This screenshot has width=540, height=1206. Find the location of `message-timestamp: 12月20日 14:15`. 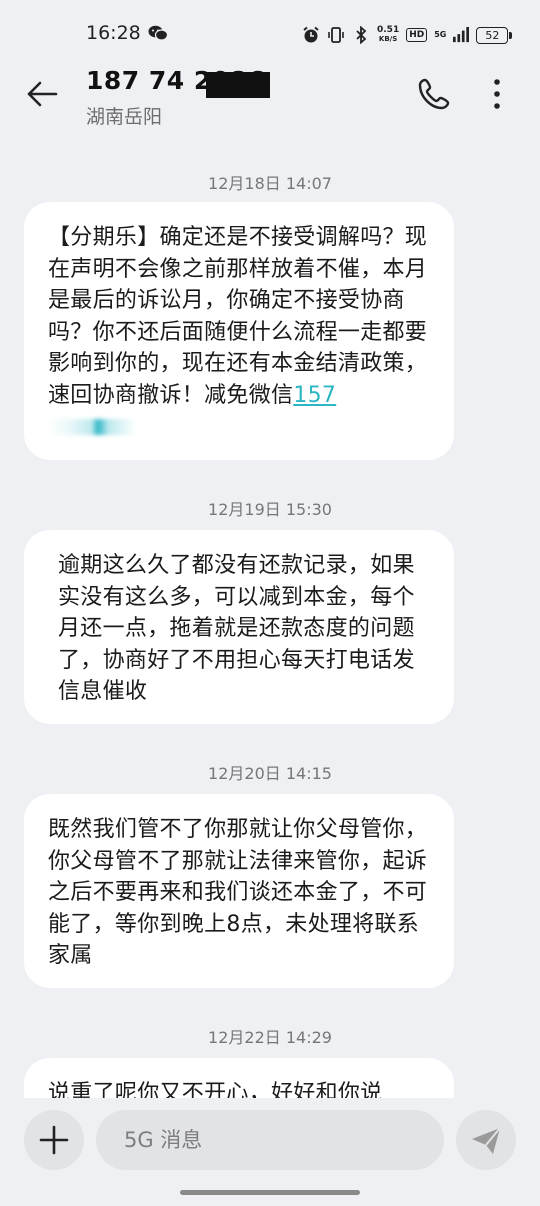

message-timestamp: 12月20日 14:15 is located at coordinates (270, 773).